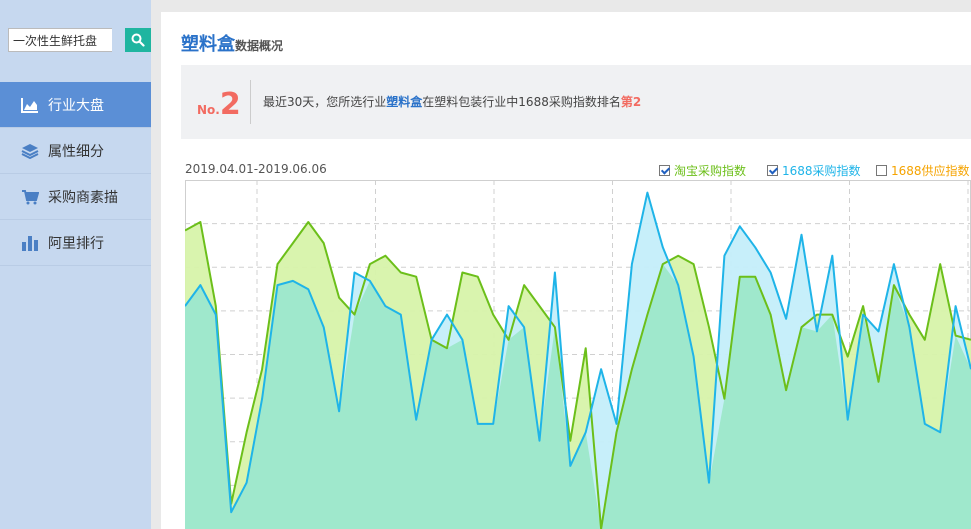  I want to click on legend-taobao: 淘宝采购指数, so click(702, 170).